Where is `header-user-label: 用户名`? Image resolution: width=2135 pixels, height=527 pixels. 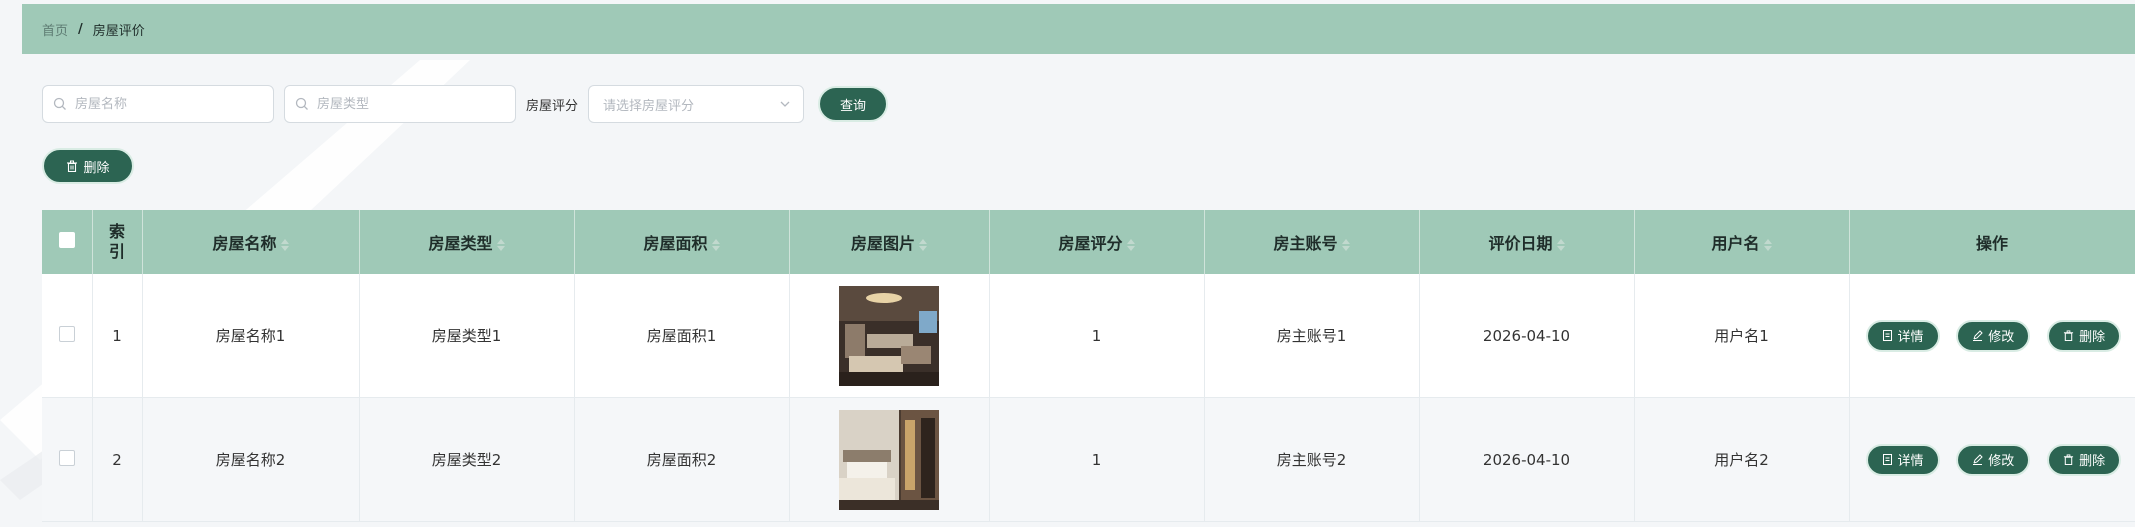
header-user-label: 用户名 is located at coordinates (1735, 243).